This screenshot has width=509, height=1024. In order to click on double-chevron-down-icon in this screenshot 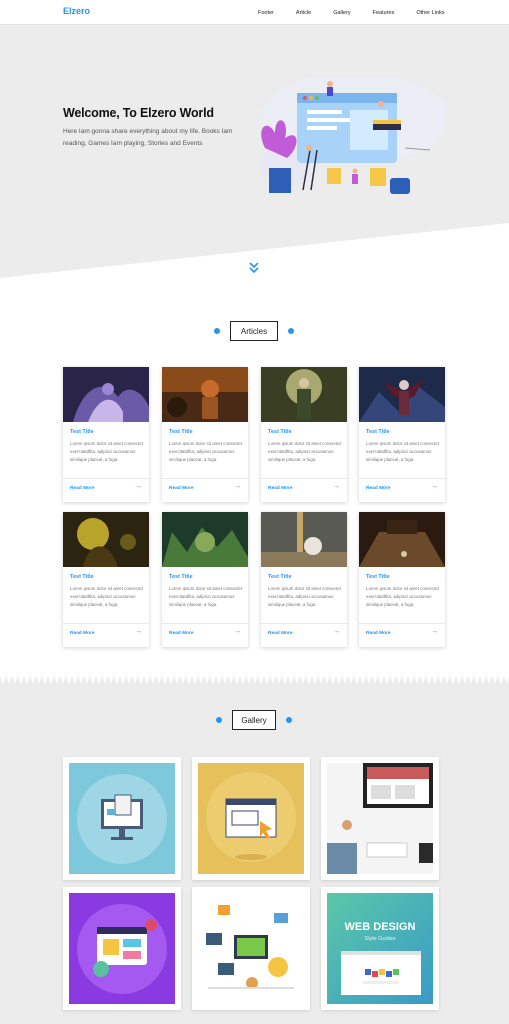, I will do `click(254, 268)`.